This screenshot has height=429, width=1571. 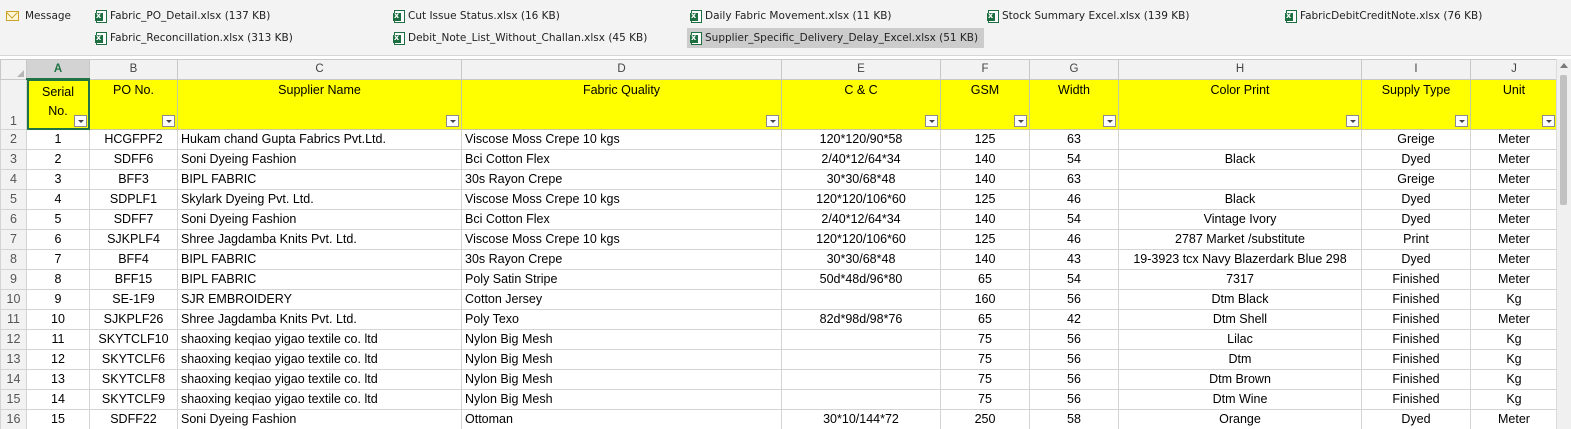 What do you see at coordinates (1074, 419) in the screenshot?
I see `cell: 58` at bounding box center [1074, 419].